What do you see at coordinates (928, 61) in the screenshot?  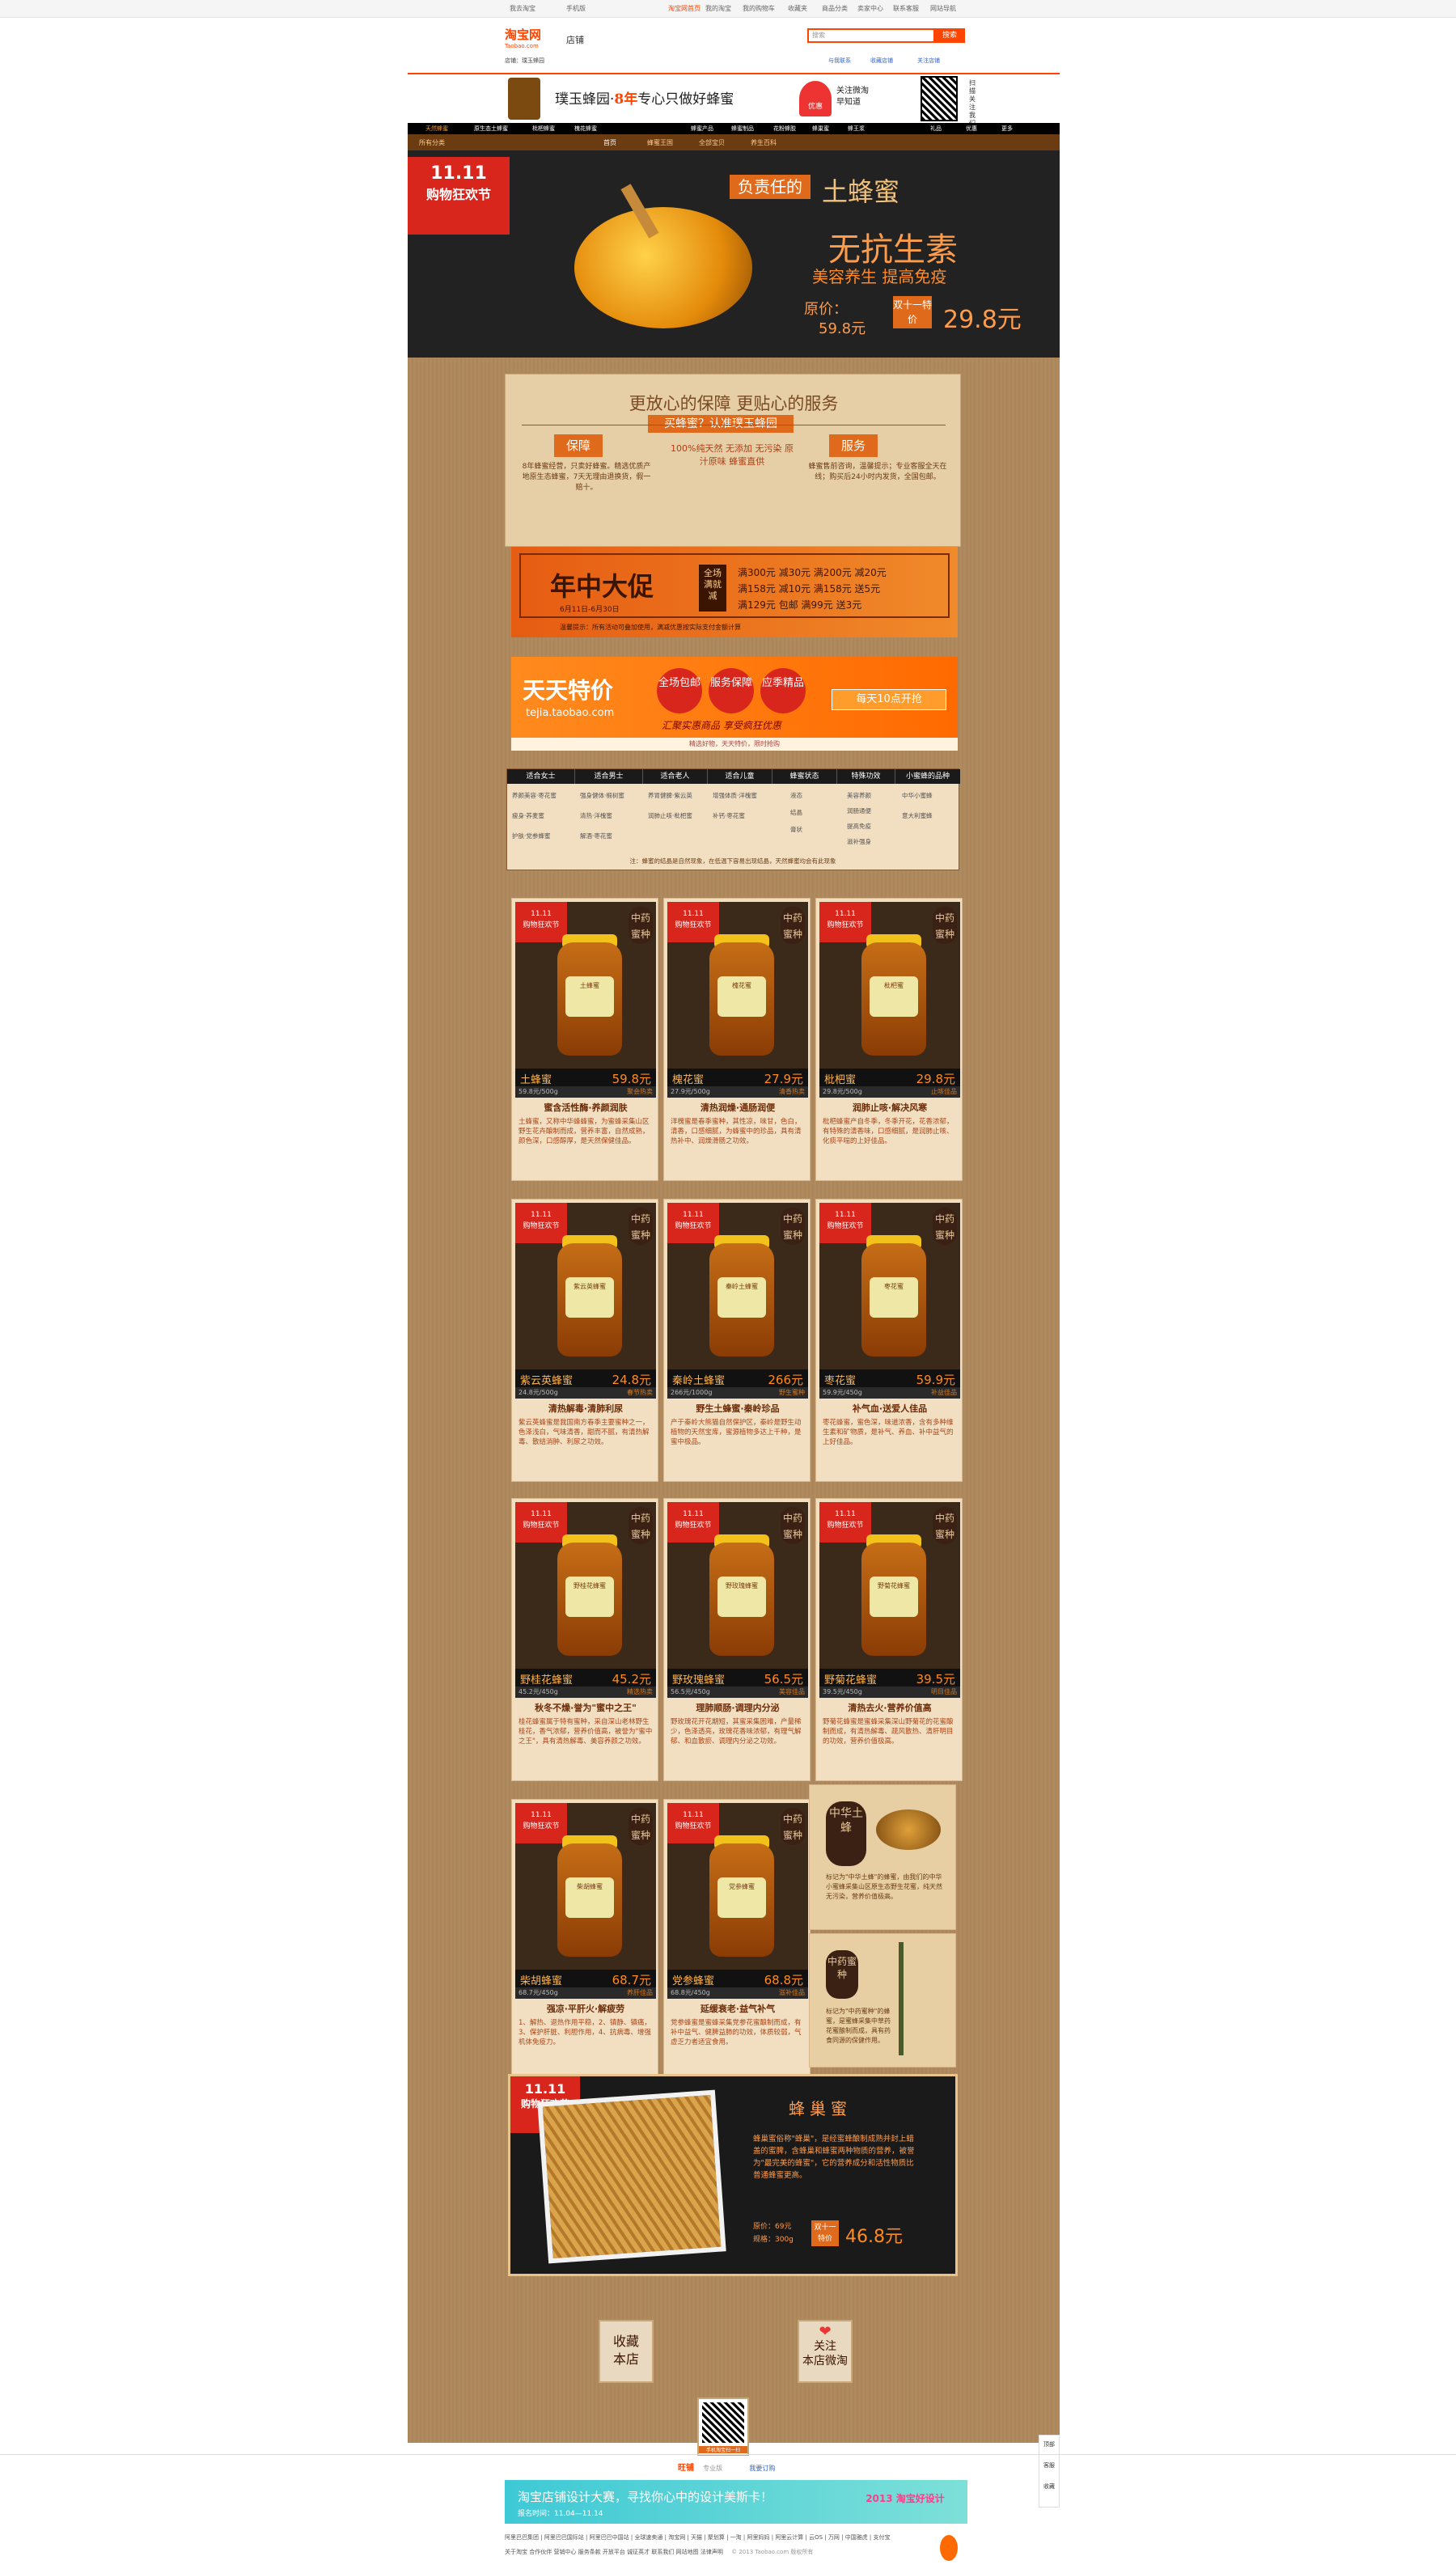 I see `follow-shop-link: 关注店铺` at bounding box center [928, 61].